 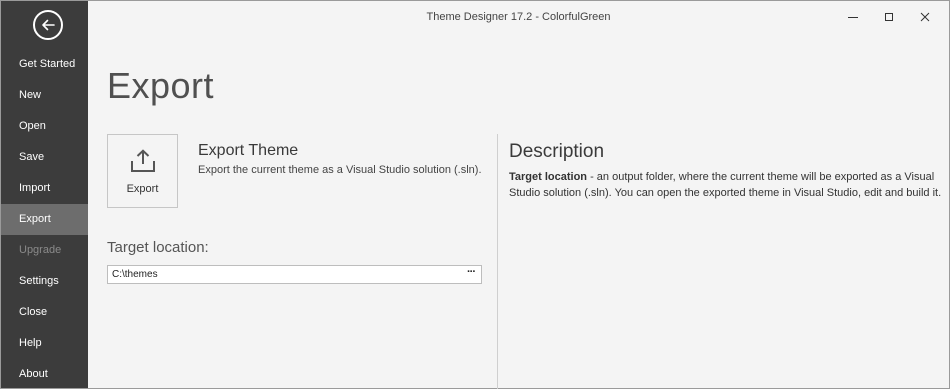 What do you see at coordinates (44, 95) in the screenshot?
I see `menu-item-new: New` at bounding box center [44, 95].